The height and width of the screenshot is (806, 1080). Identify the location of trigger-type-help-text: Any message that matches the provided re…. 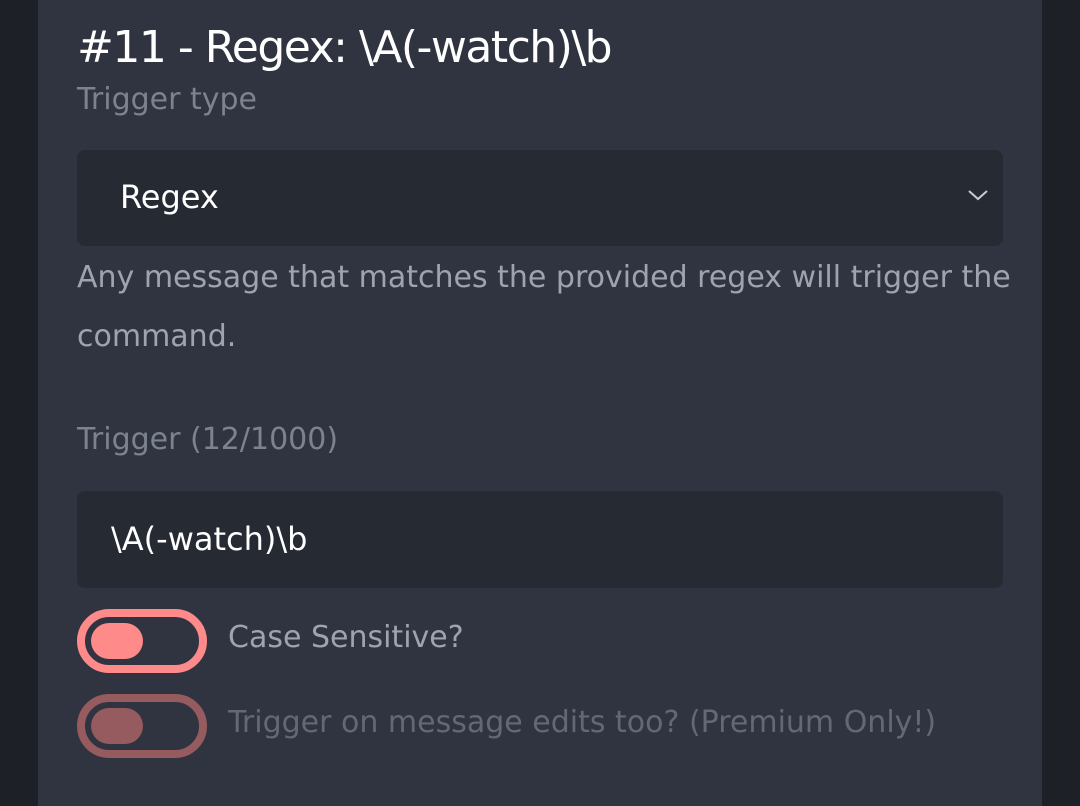
(544, 307).